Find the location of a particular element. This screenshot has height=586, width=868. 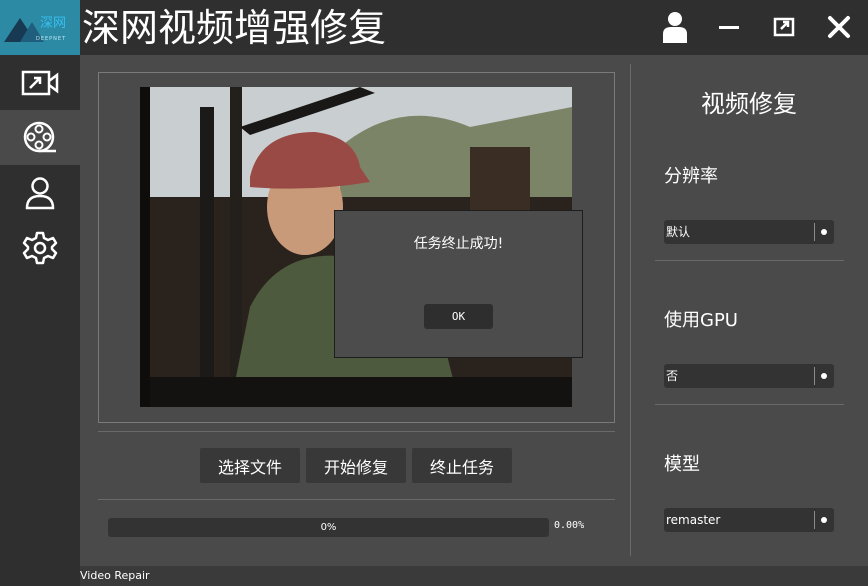

minimize-icon is located at coordinates (729, 27).